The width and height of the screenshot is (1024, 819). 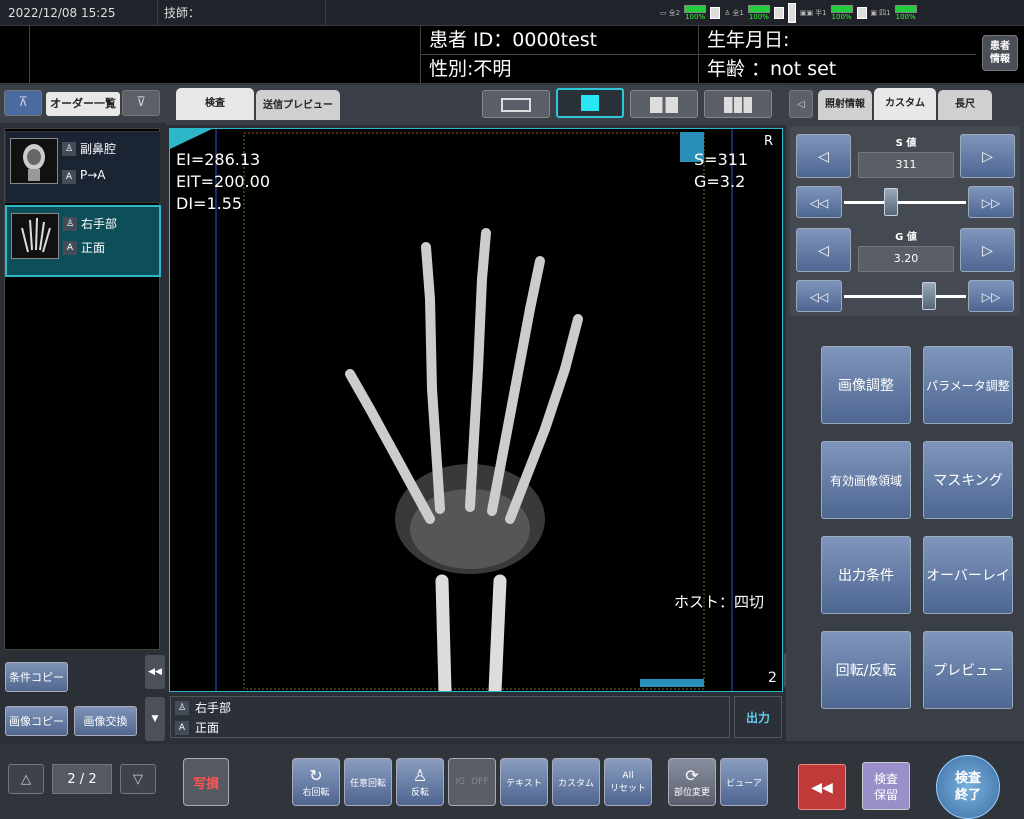 I want to click on free-rotate-button: 任意回転, so click(x=368, y=782).